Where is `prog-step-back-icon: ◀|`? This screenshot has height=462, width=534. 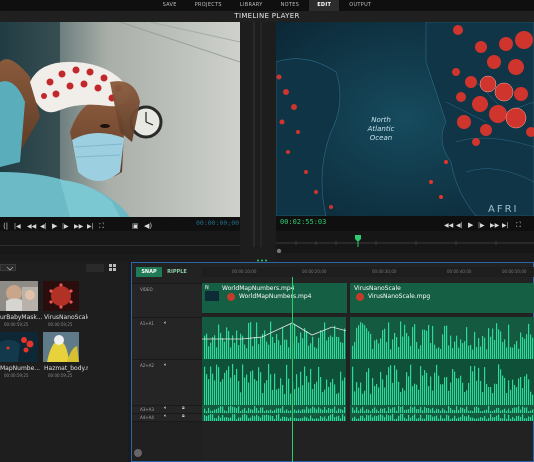 prog-step-back-icon: ◀| is located at coordinates (459, 225).